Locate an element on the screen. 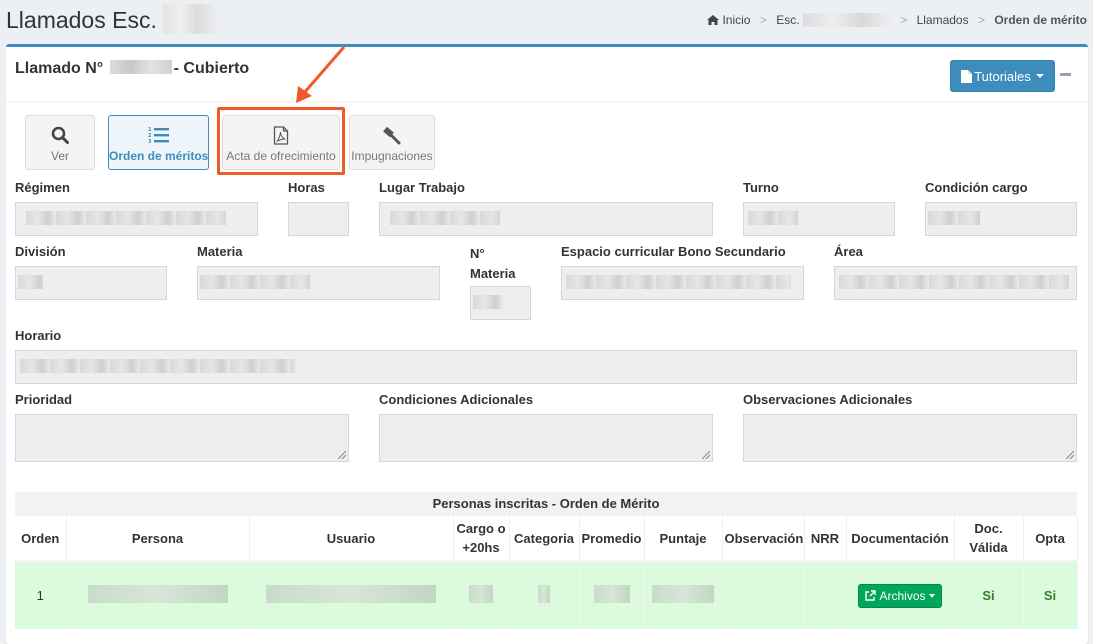  label-area: Área is located at coordinates (848, 251).